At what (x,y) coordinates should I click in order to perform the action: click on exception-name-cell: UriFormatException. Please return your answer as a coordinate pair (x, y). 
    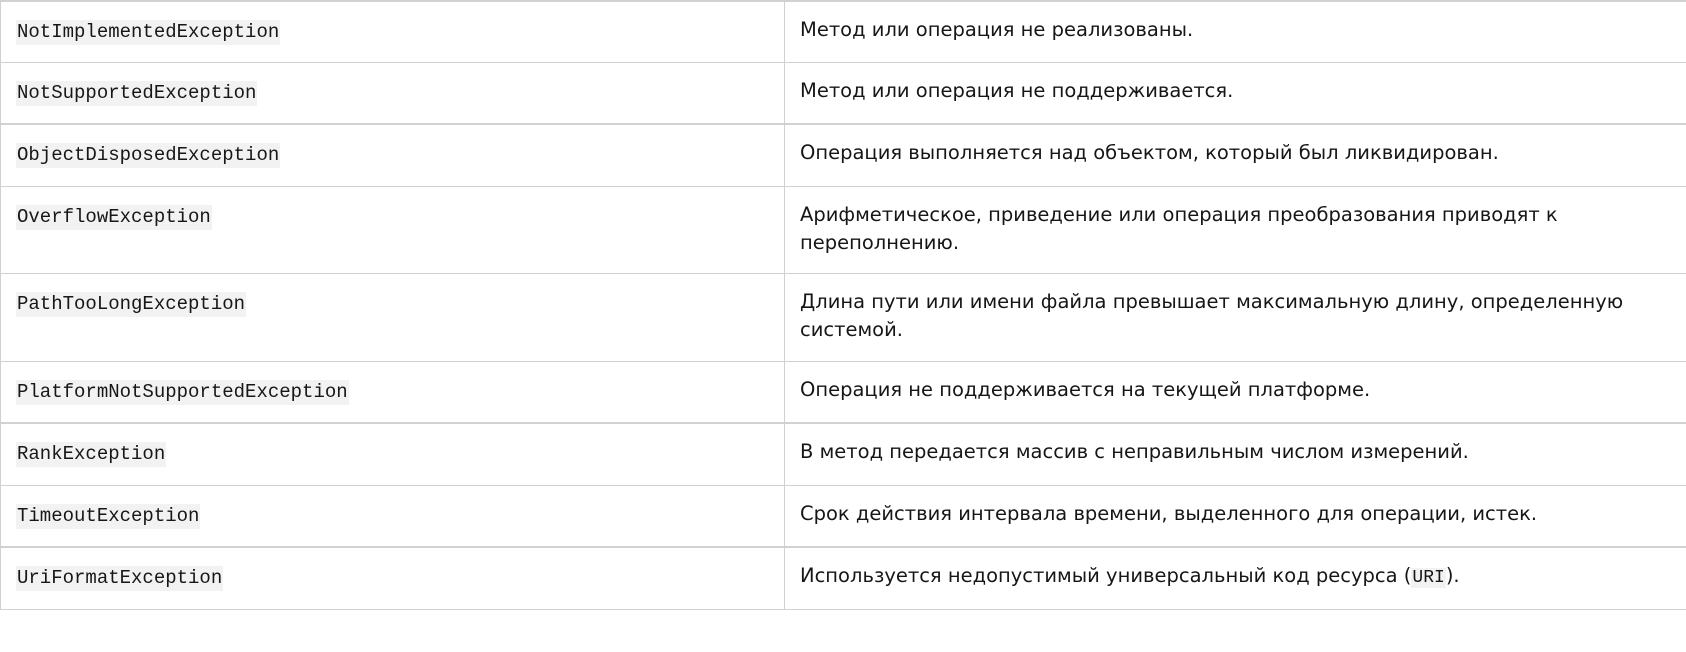
    Looking at the image, I should click on (392, 578).